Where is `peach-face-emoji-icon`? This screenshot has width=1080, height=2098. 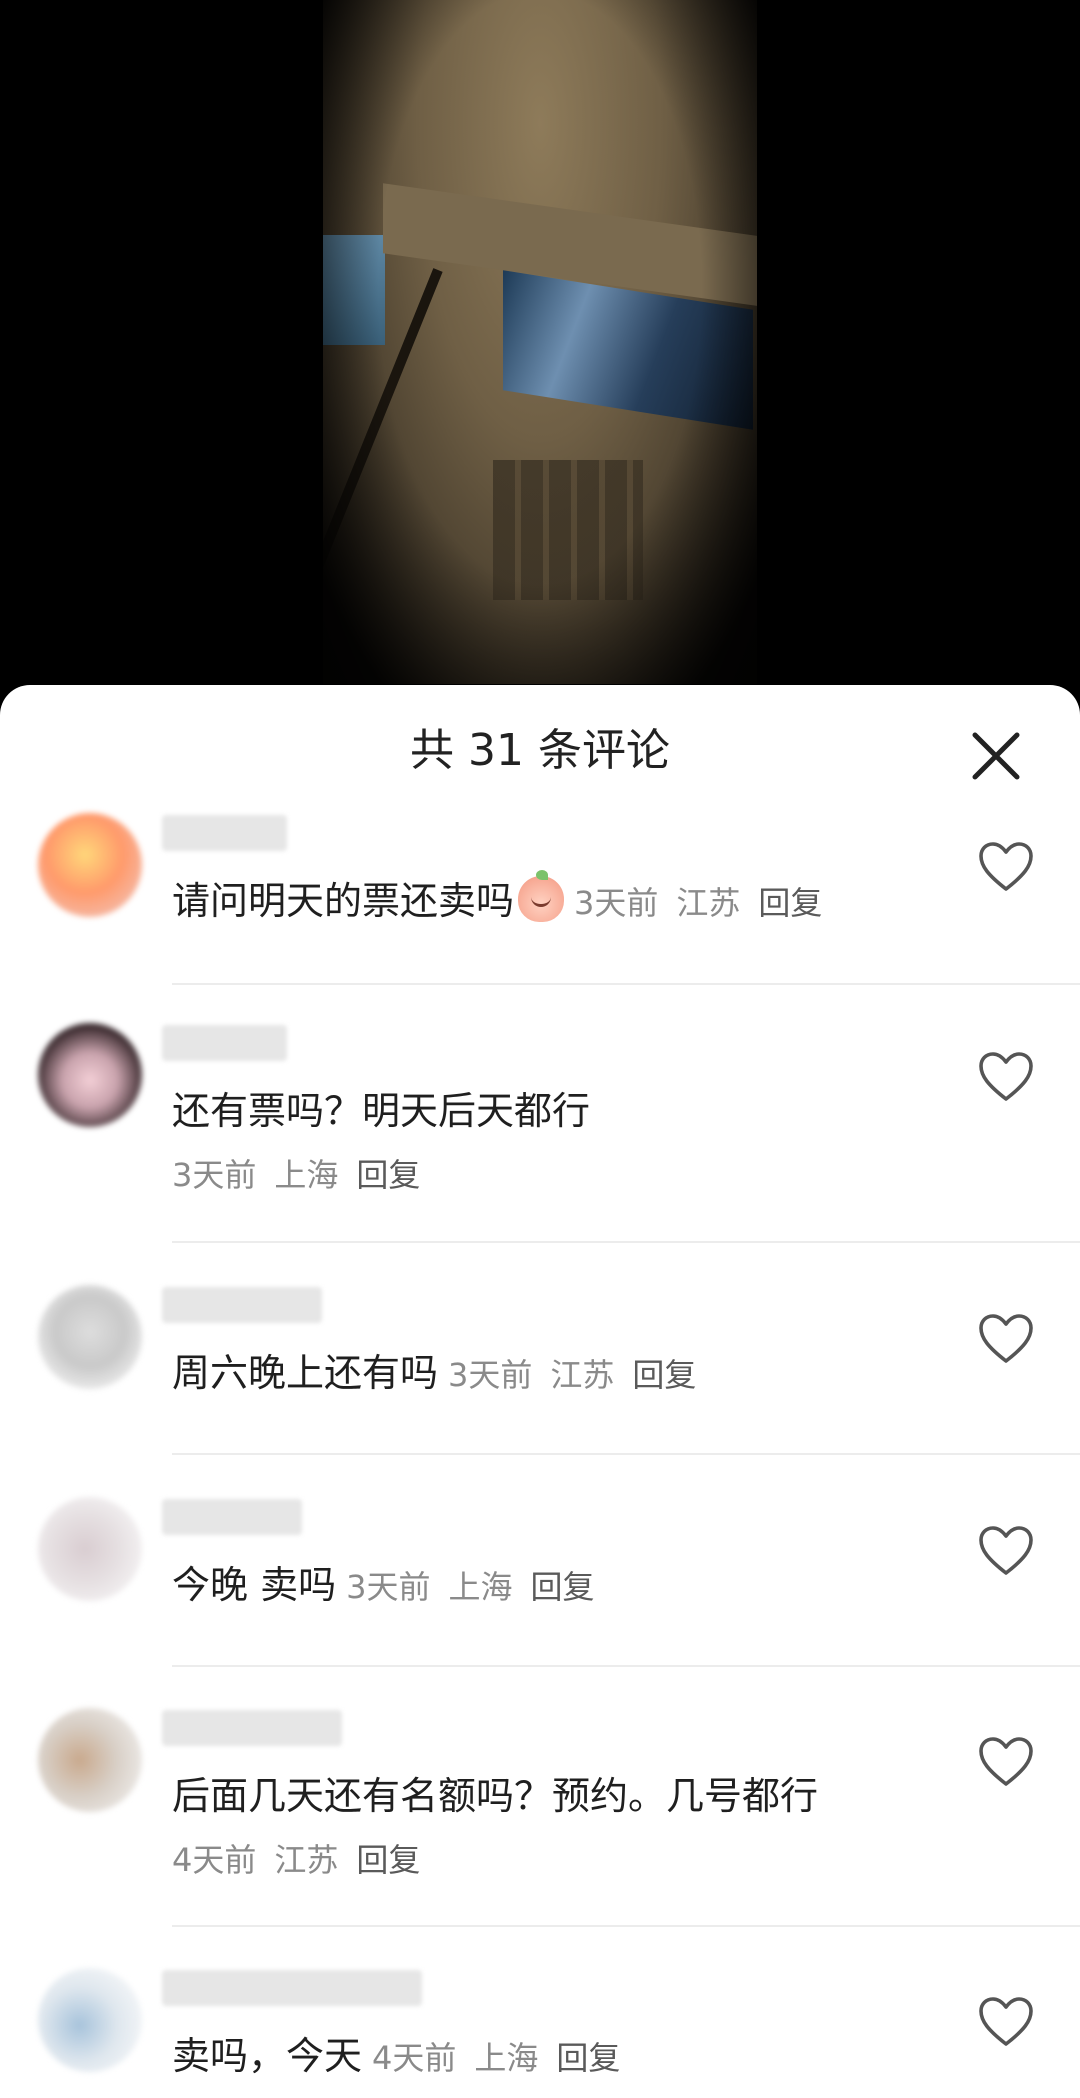 peach-face-emoji-icon is located at coordinates (541, 896).